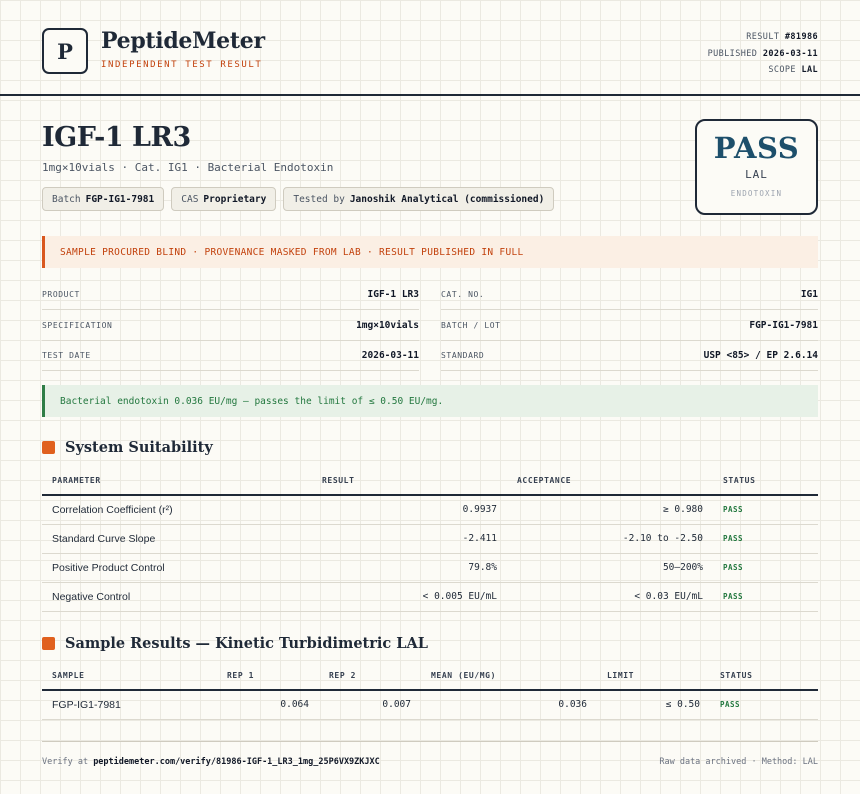 The height and width of the screenshot is (794, 860). What do you see at coordinates (370, 676) in the screenshot?
I see `col-rep2: REP 2` at bounding box center [370, 676].